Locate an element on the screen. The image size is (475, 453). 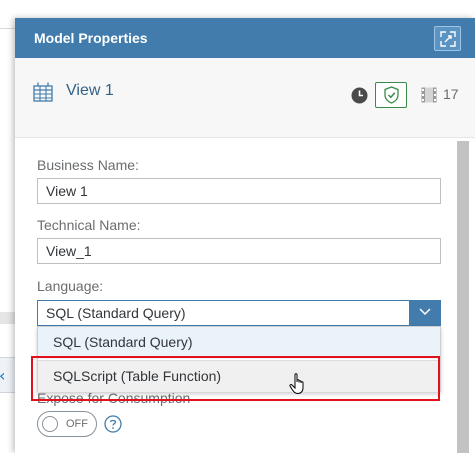
business-name-label: Business Name: is located at coordinates (88, 165).